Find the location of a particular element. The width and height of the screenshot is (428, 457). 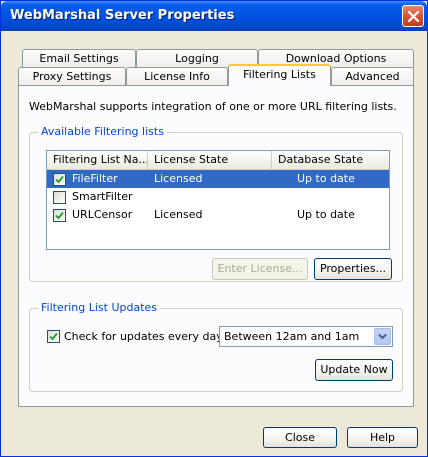

check-updates-checkbox is located at coordinates (53, 336).